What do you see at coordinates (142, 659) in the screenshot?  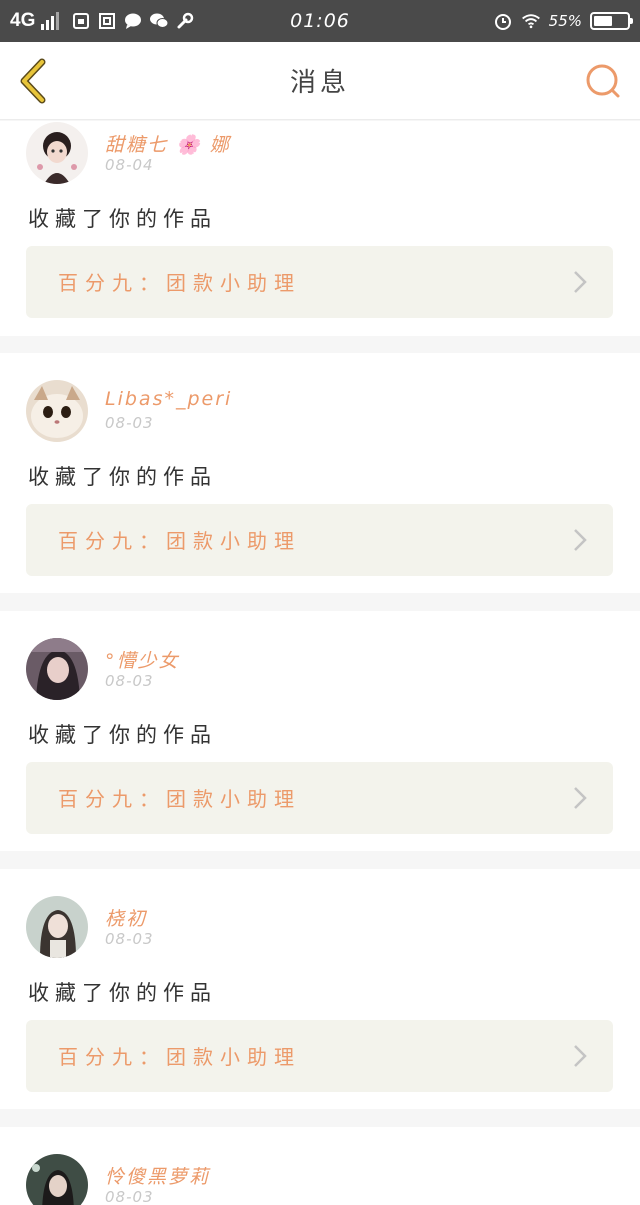 I see `user-name: °懵少女` at bounding box center [142, 659].